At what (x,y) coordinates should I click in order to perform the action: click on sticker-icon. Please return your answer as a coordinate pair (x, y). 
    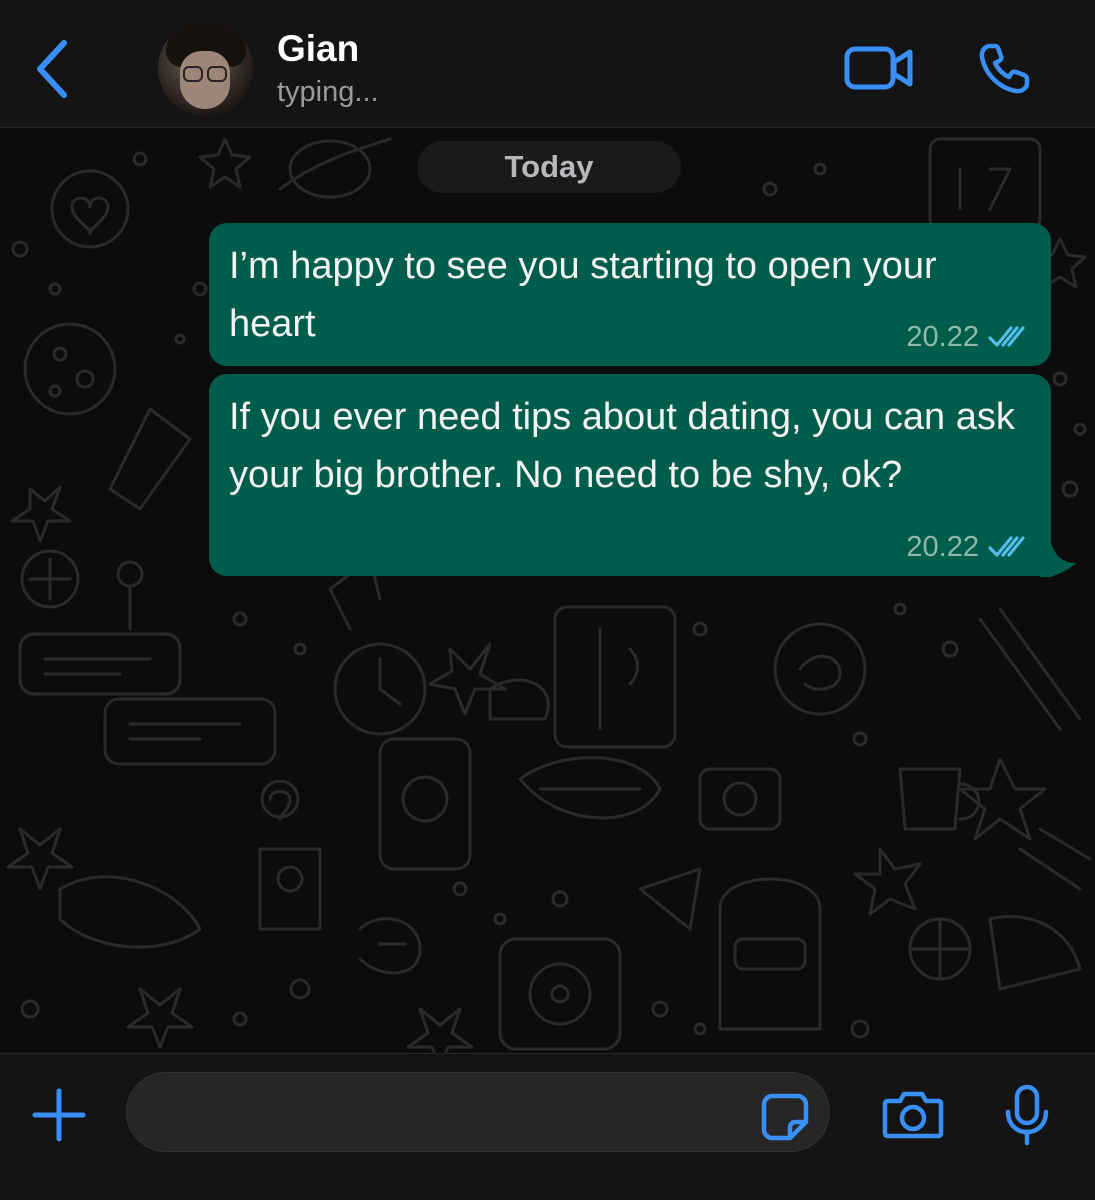
    Looking at the image, I should click on (785, 1117).